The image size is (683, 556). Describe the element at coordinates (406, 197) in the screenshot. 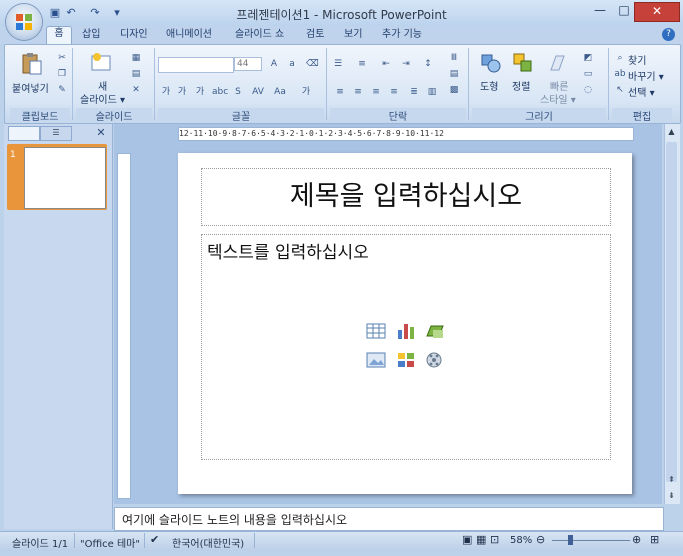

I see `title-placeholder: 제목을 입력하십시오` at that location.